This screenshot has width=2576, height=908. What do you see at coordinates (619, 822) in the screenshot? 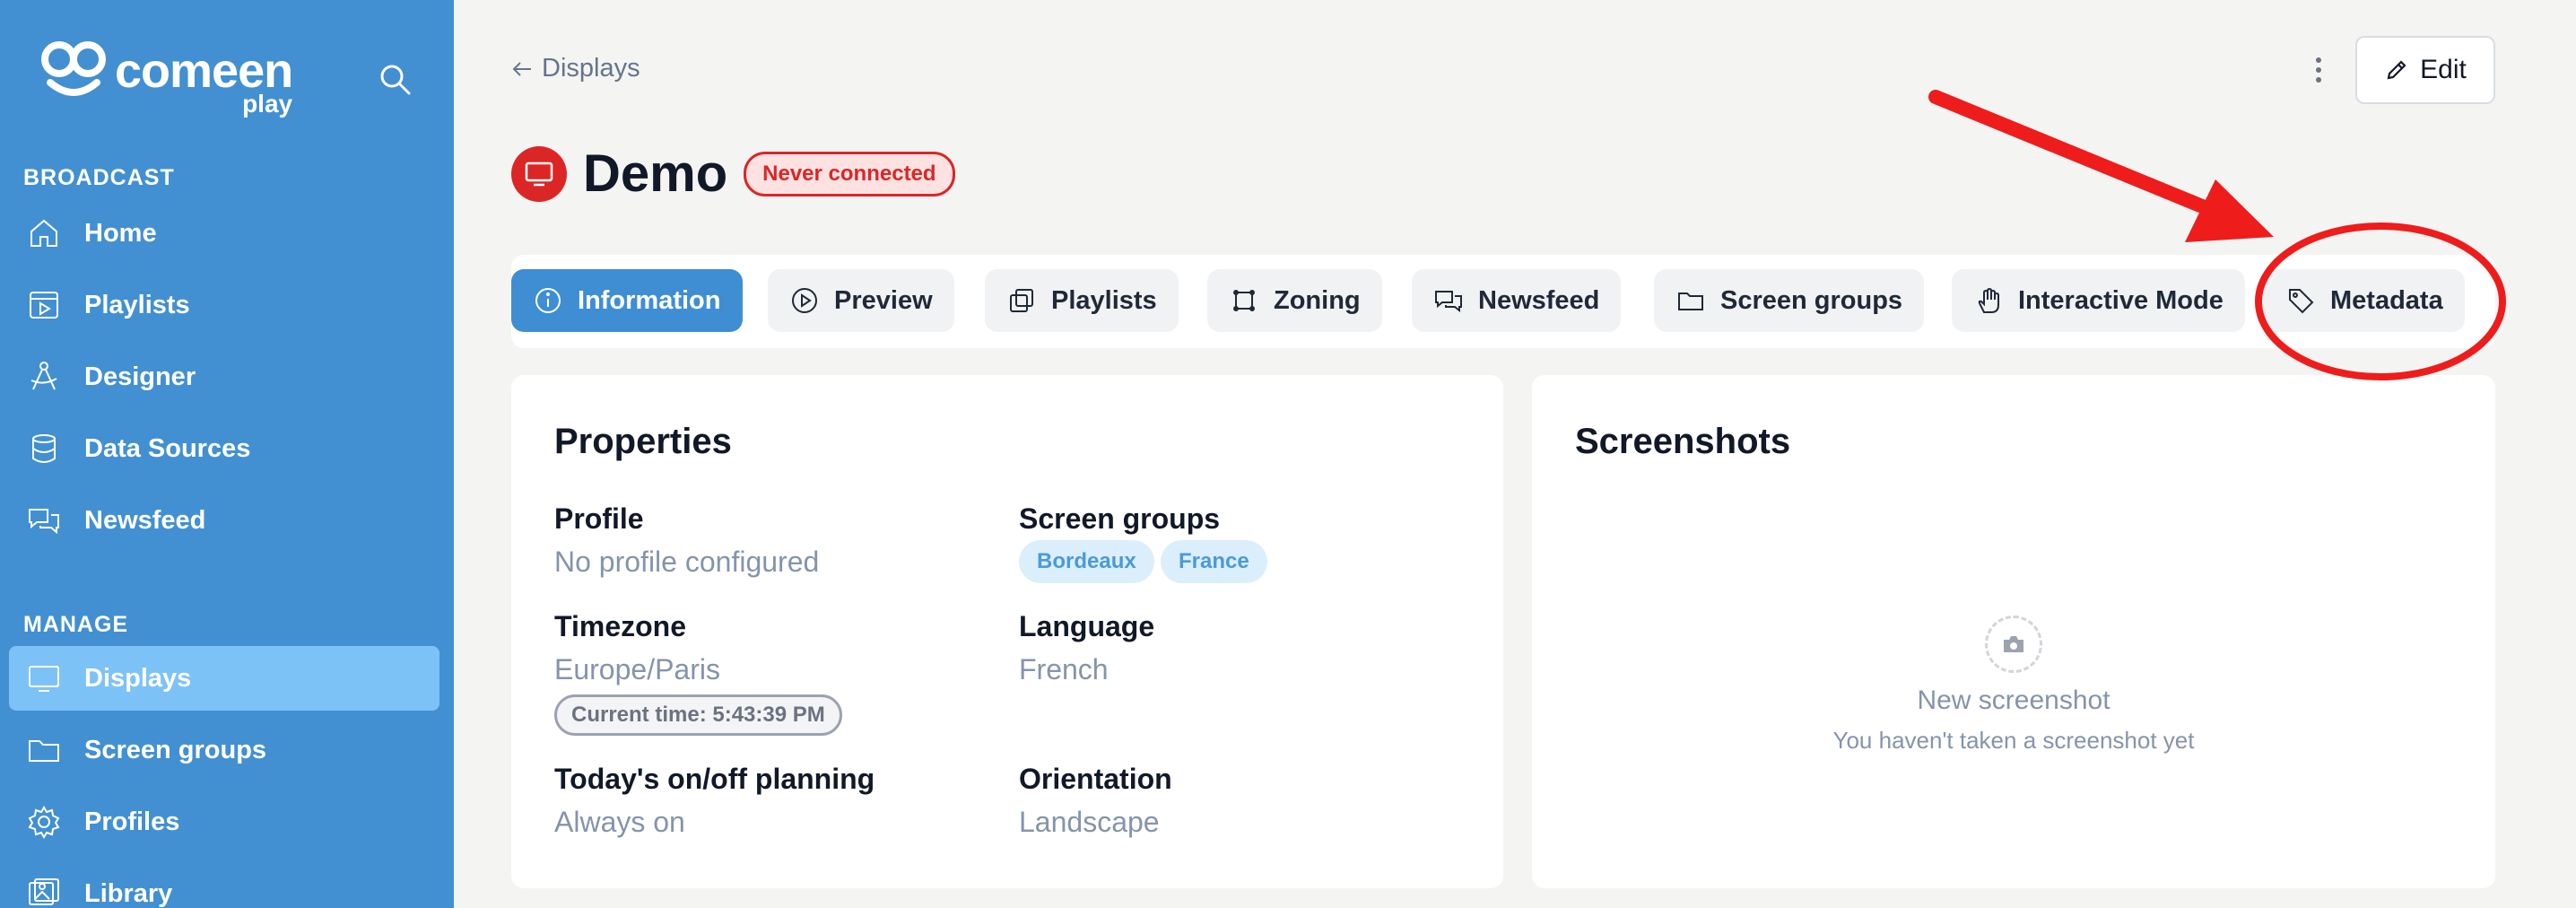
I see `planning-value: Always on` at bounding box center [619, 822].